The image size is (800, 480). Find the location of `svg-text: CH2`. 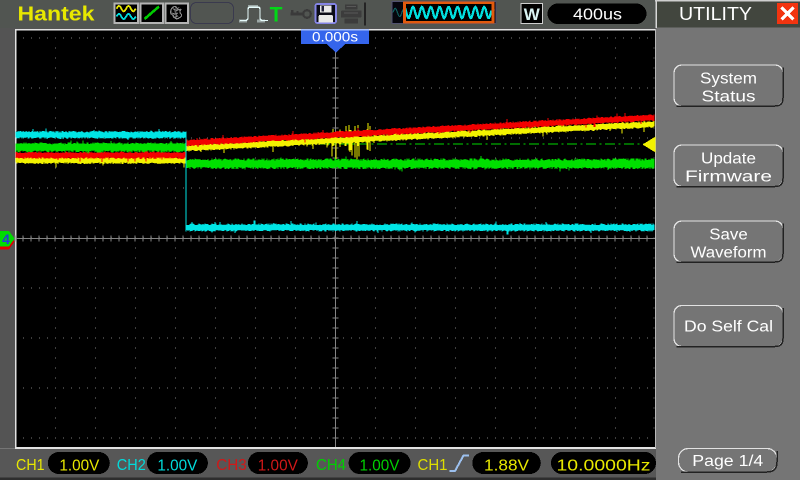

svg-text: CH2 is located at coordinates (131, 465).